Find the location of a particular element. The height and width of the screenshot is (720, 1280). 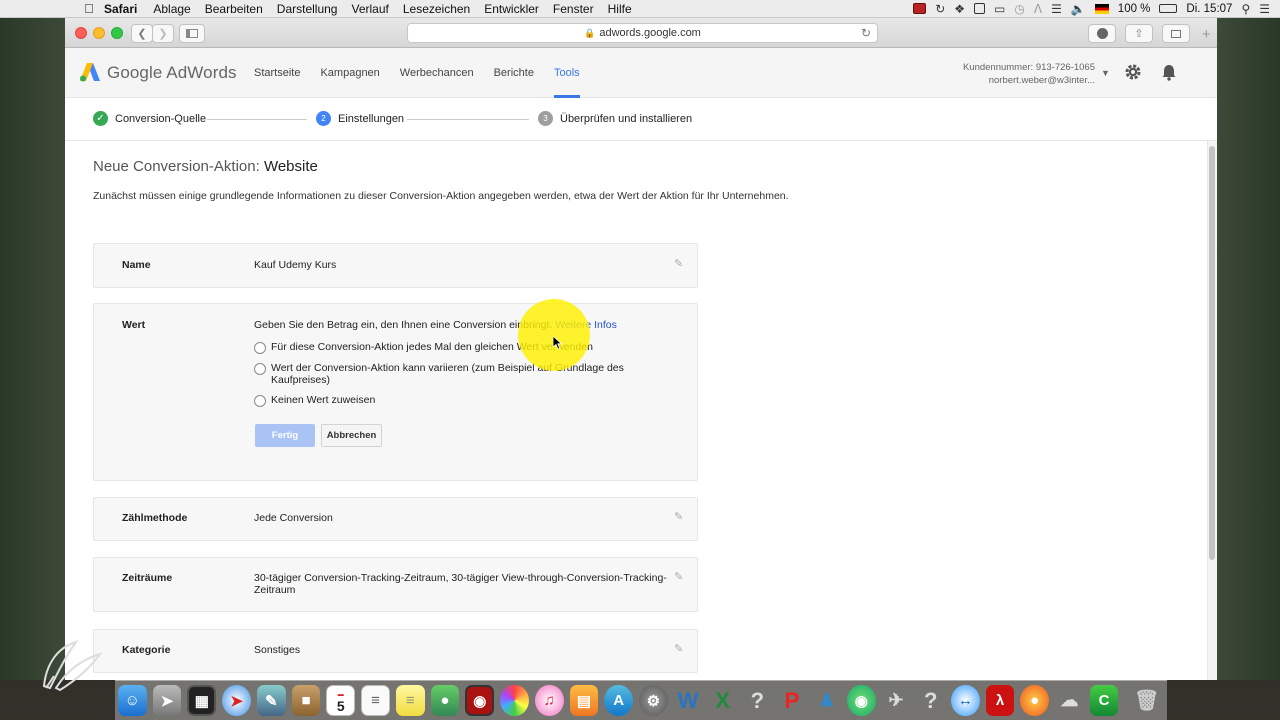

camtasia-icon: C is located at coordinates (1104, 700).